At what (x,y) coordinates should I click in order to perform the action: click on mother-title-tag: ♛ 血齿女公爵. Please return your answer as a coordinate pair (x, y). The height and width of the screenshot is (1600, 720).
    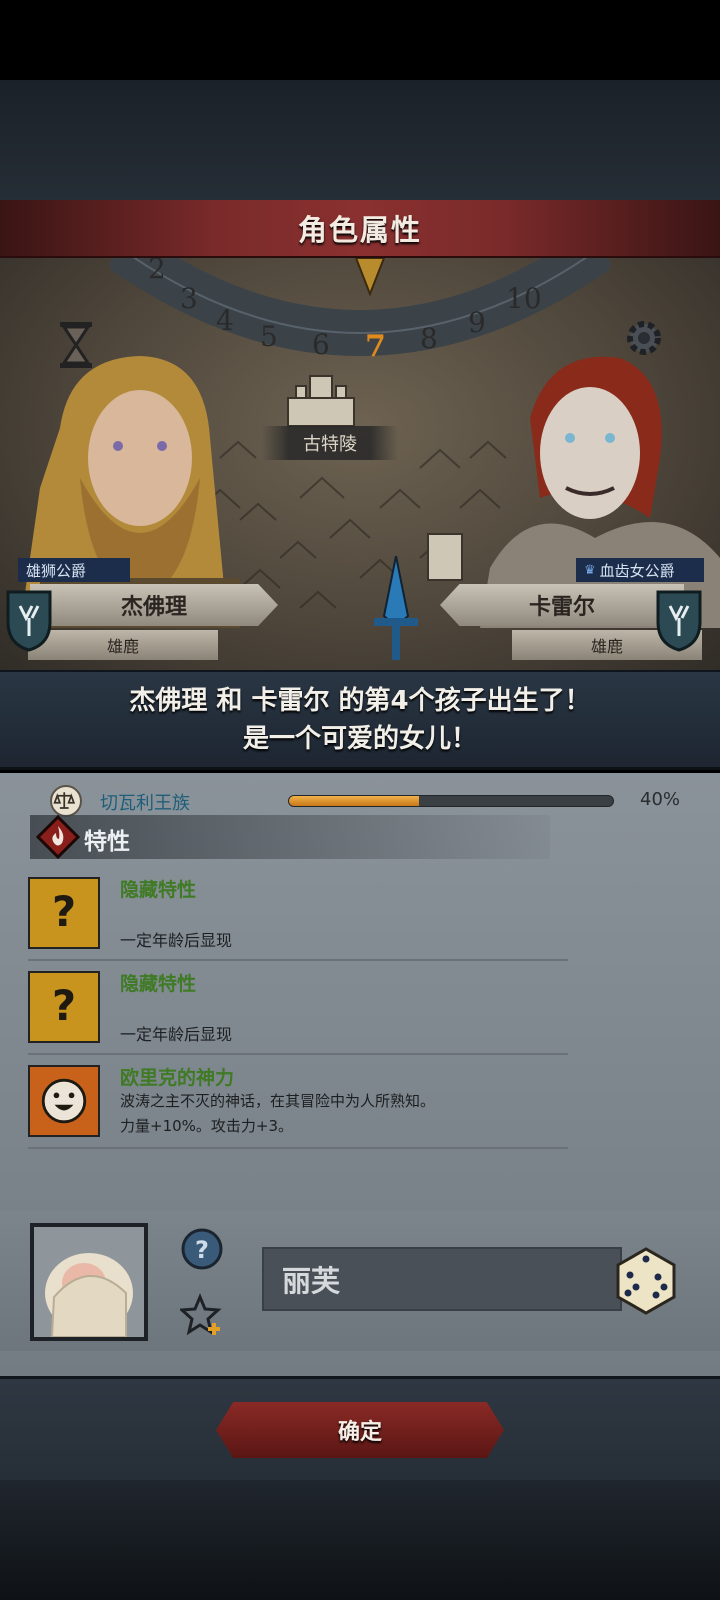
    Looking at the image, I should click on (640, 570).